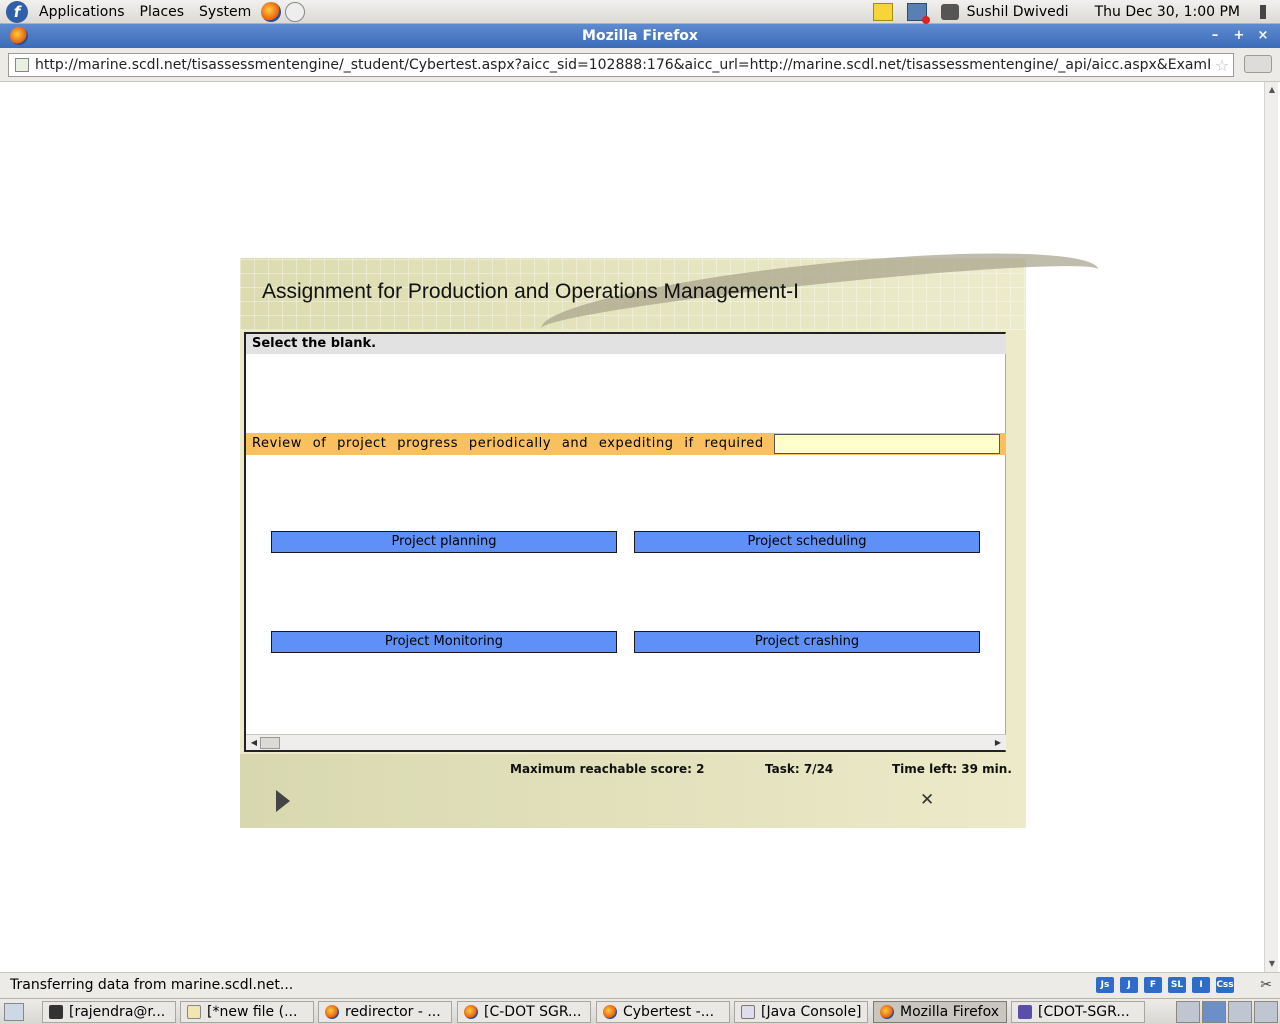  What do you see at coordinates (254, 743) in the screenshot?
I see `scroll-left-icon: ◀` at bounding box center [254, 743].